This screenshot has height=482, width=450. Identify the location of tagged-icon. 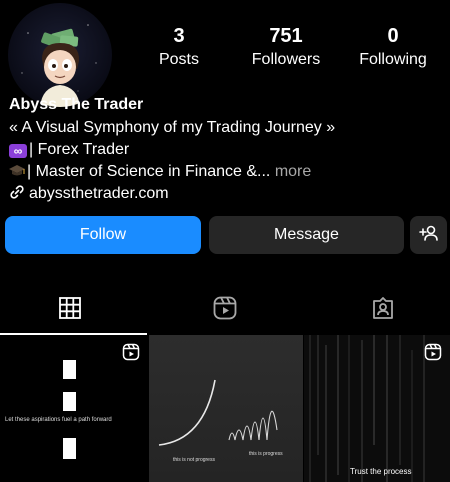
(383, 308).